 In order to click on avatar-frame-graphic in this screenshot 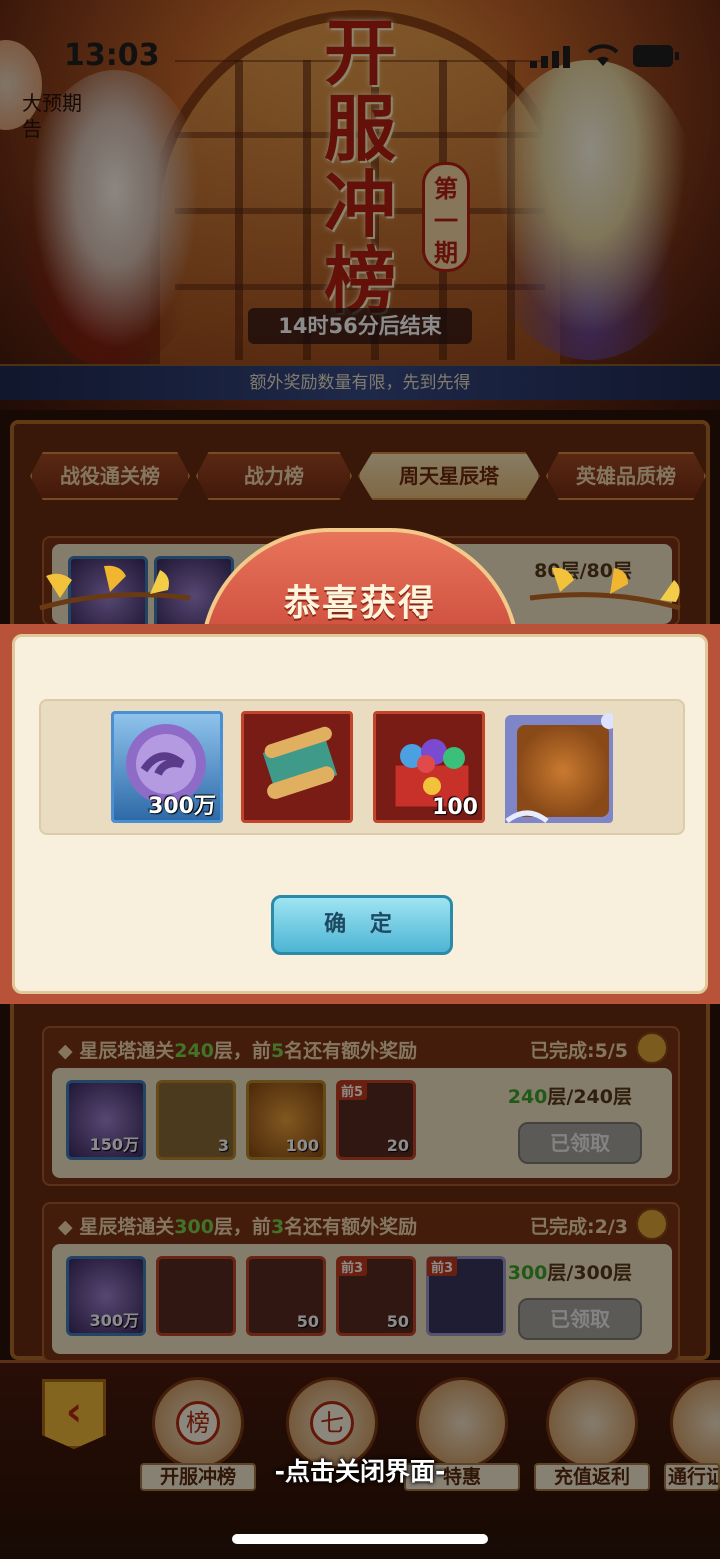, I will do `click(559, 768)`.